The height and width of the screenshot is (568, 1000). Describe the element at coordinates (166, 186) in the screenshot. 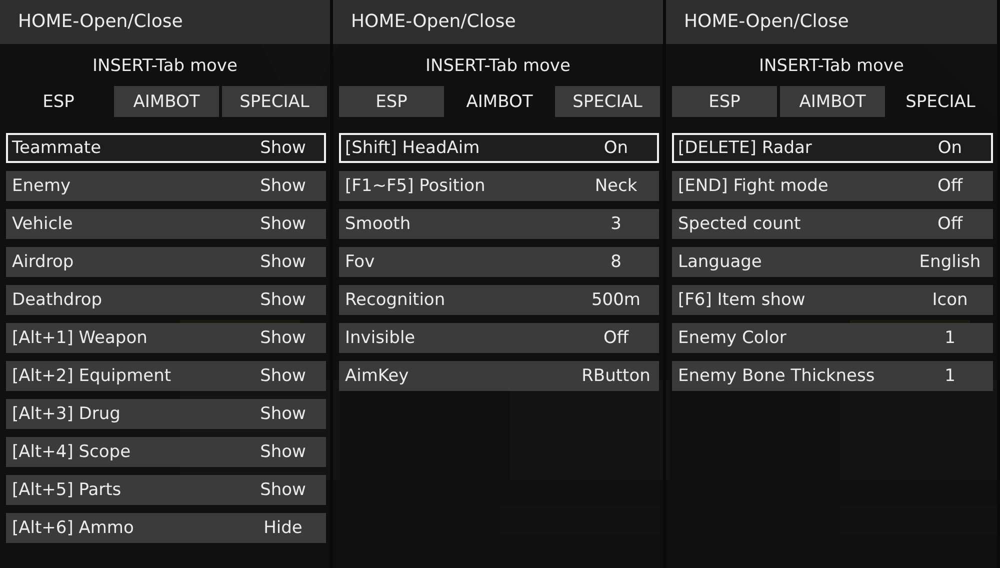

I see `menu-row: Enemy Show` at that location.